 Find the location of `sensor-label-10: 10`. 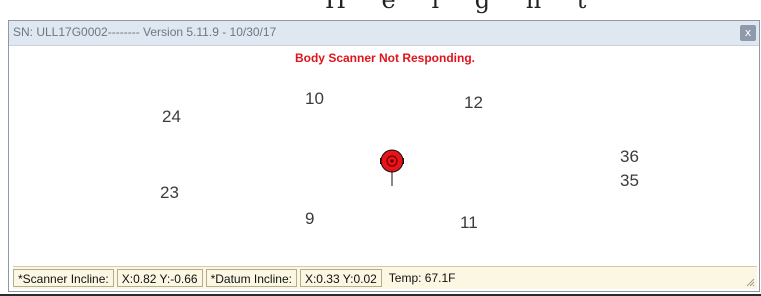

sensor-label-10: 10 is located at coordinates (314, 98).